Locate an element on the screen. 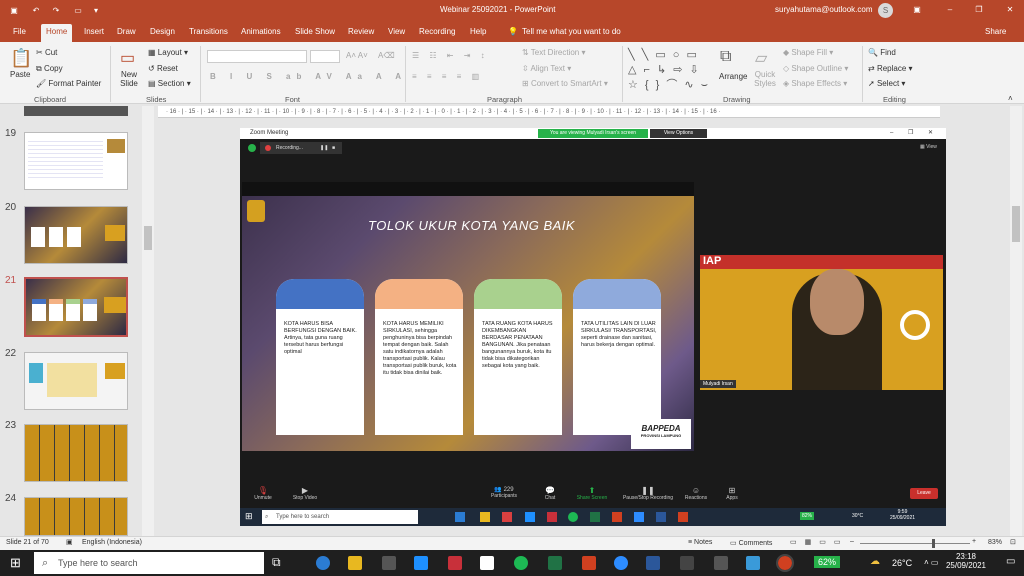  zoom-in-icon: + is located at coordinates (974, 541).